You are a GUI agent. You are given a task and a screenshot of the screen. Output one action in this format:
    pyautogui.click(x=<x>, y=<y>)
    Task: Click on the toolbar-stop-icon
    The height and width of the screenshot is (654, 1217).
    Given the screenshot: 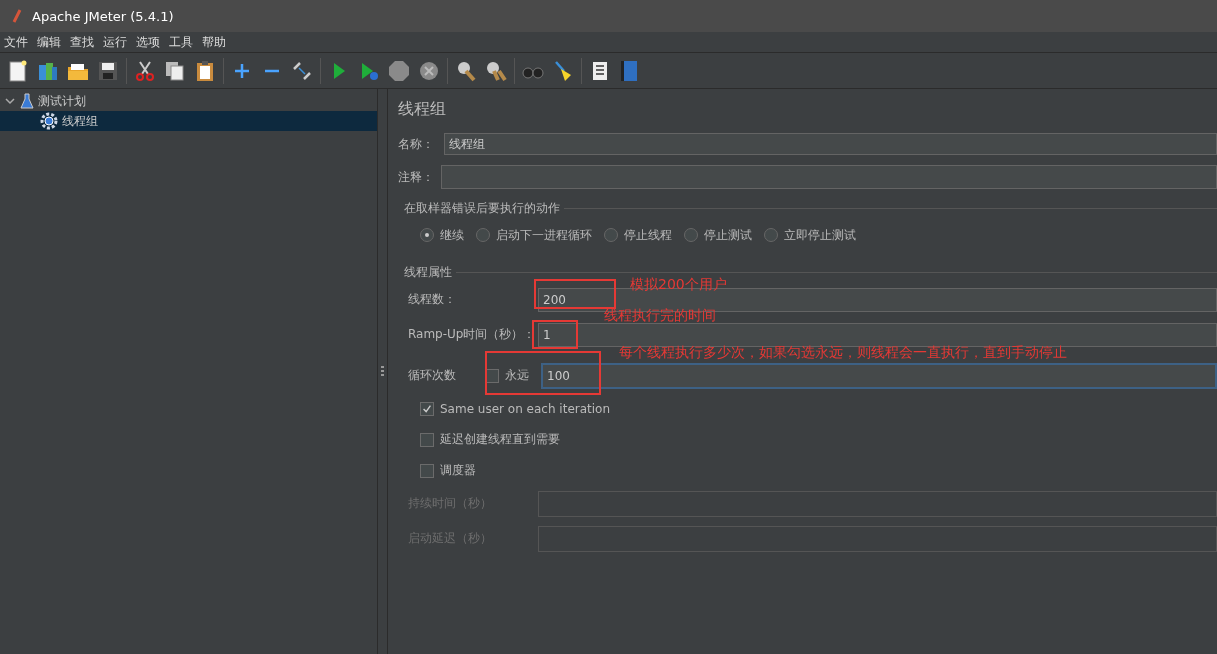 What is the action you would take?
    pyautogui.click(x=399, y=70)
    